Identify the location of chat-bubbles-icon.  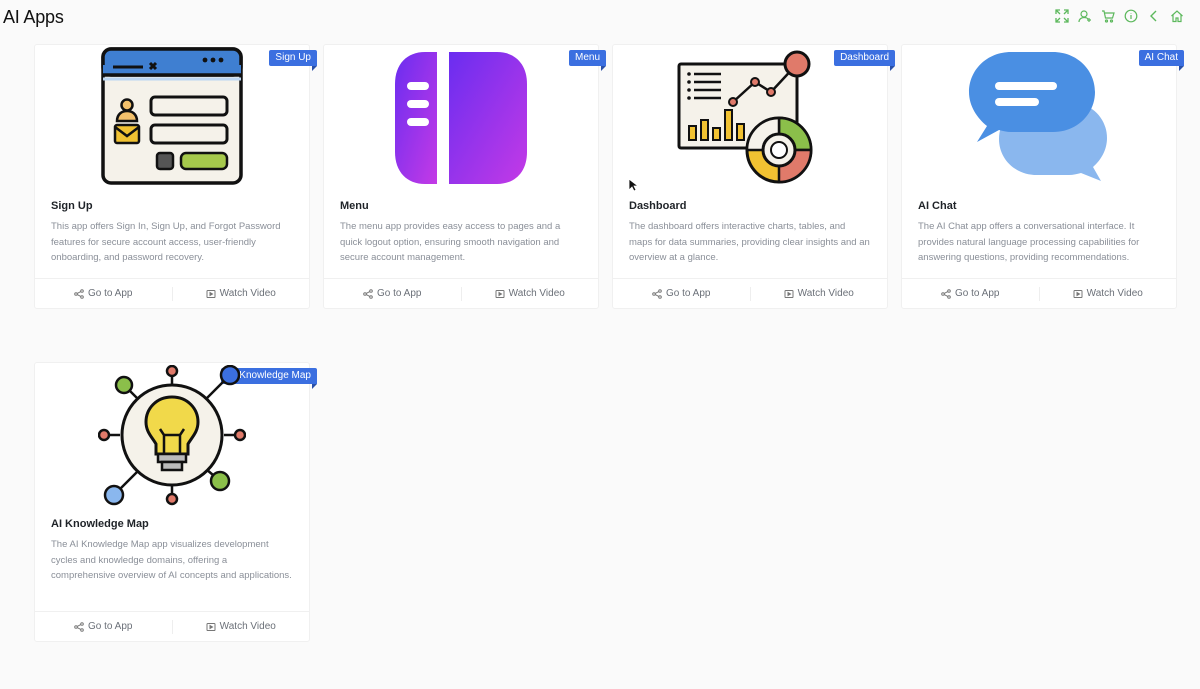
(1038, 116).